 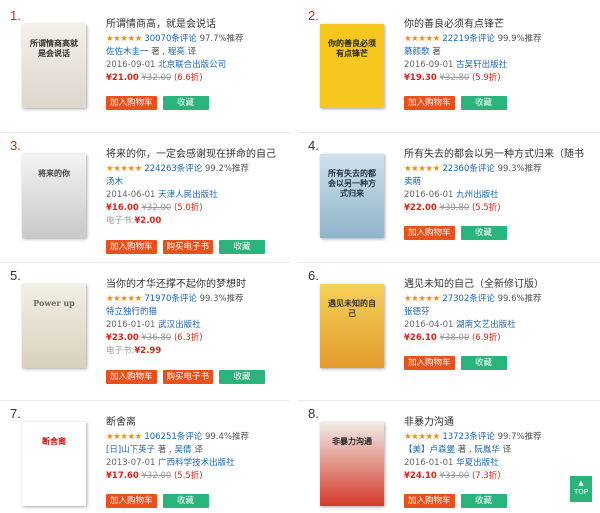 What do you see at coordinates (486, 325) in the screenshot?
I see `publisher-link: 湖南文艺出版社` at bounding box center [486, 325].